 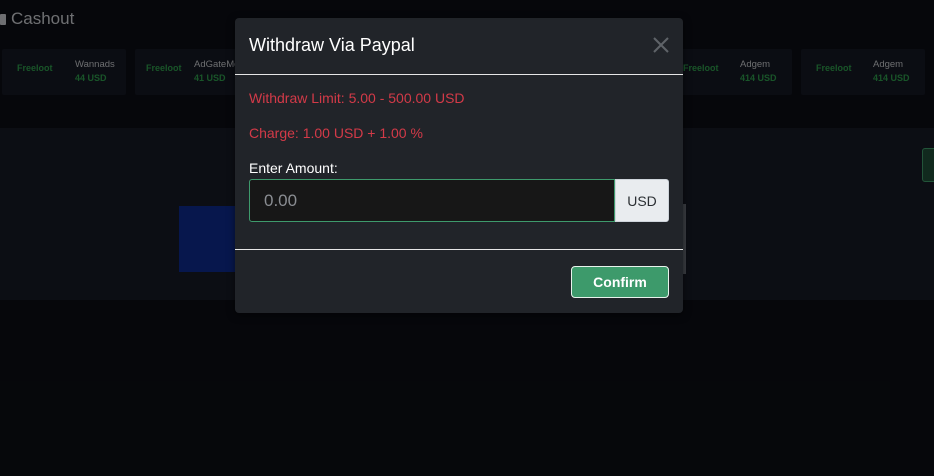 I want to click on currency-addon: USD, so click(x=642, y=200).